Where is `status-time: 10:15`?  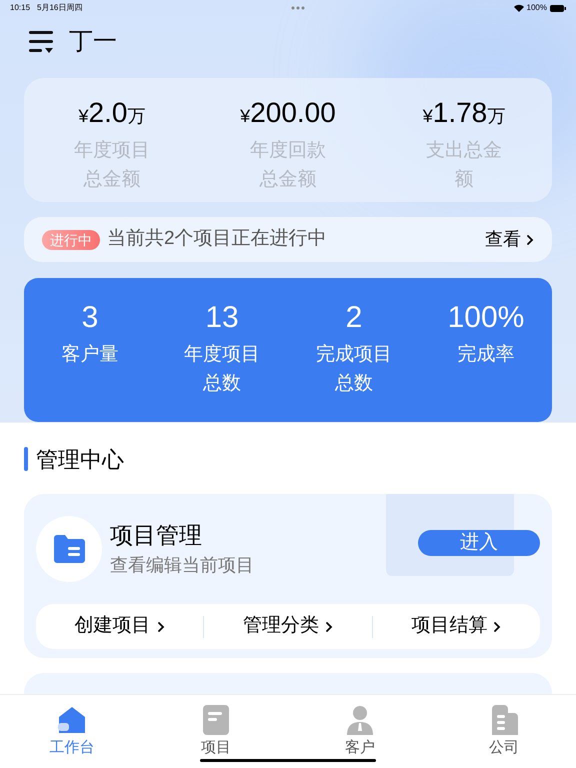
status-time: 10:15 is located at coordinates (20, 8).